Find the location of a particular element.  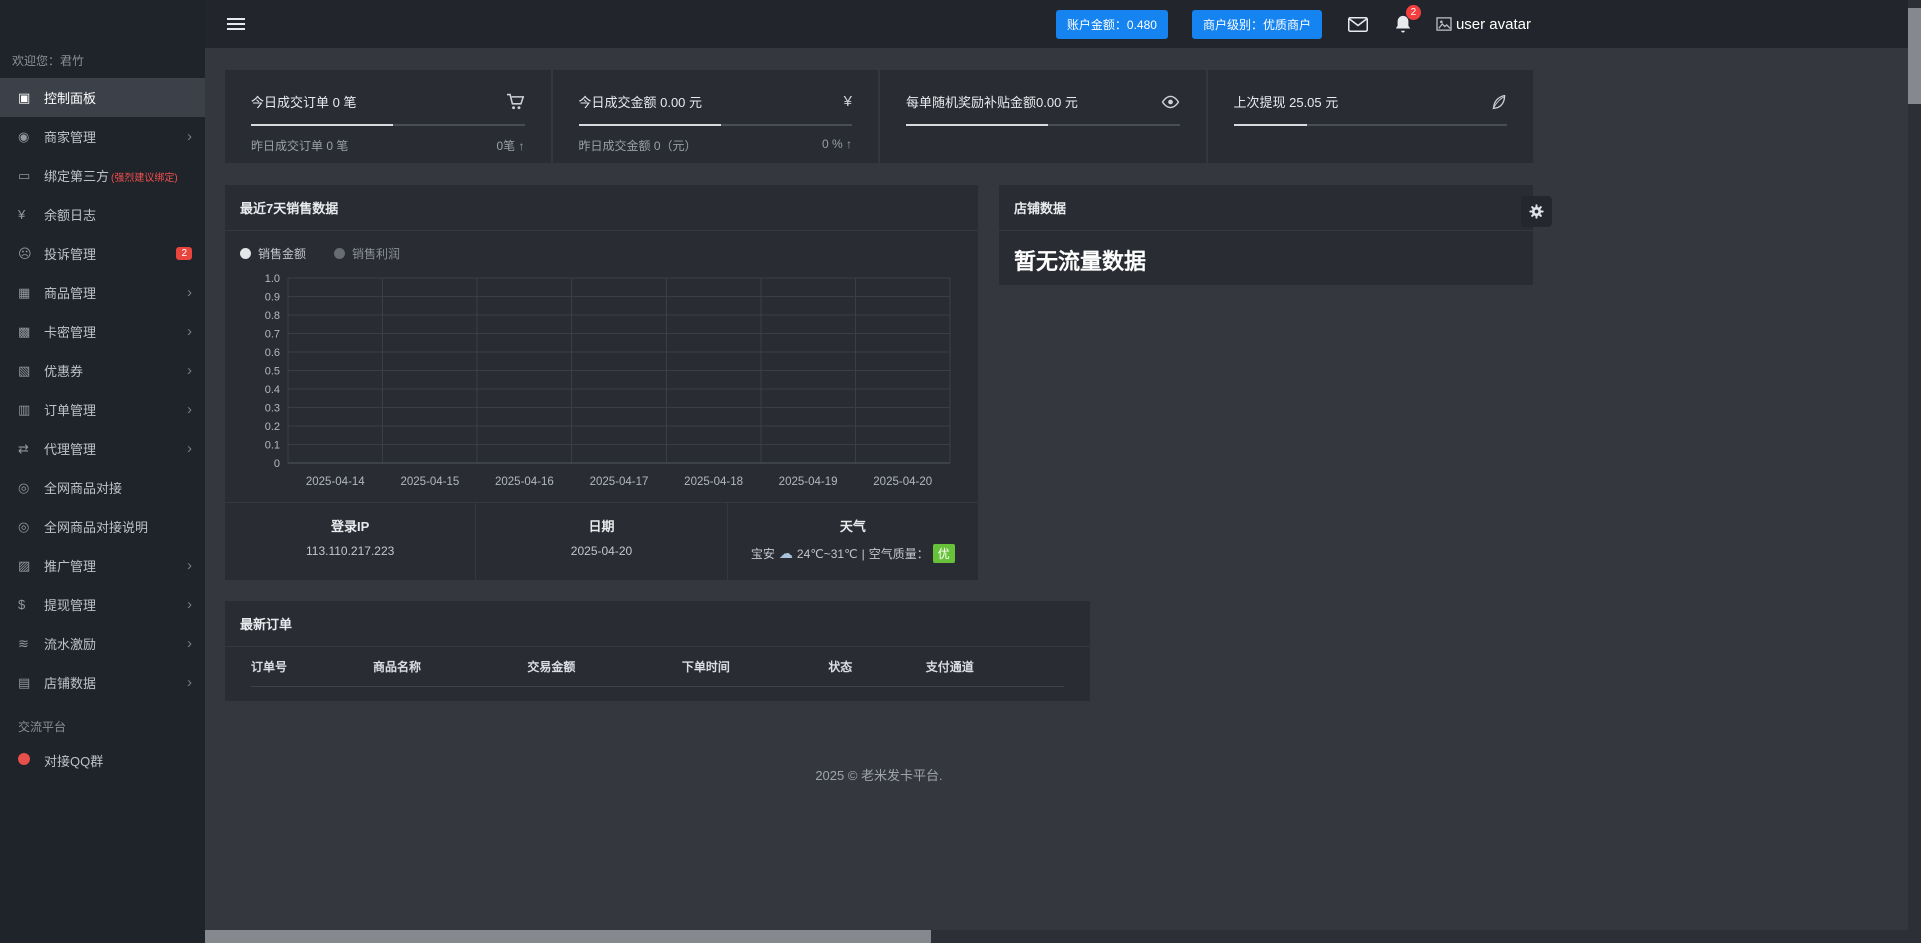

sidebar-item-label: 全网商品对接 is located at coordinates (83, 488).